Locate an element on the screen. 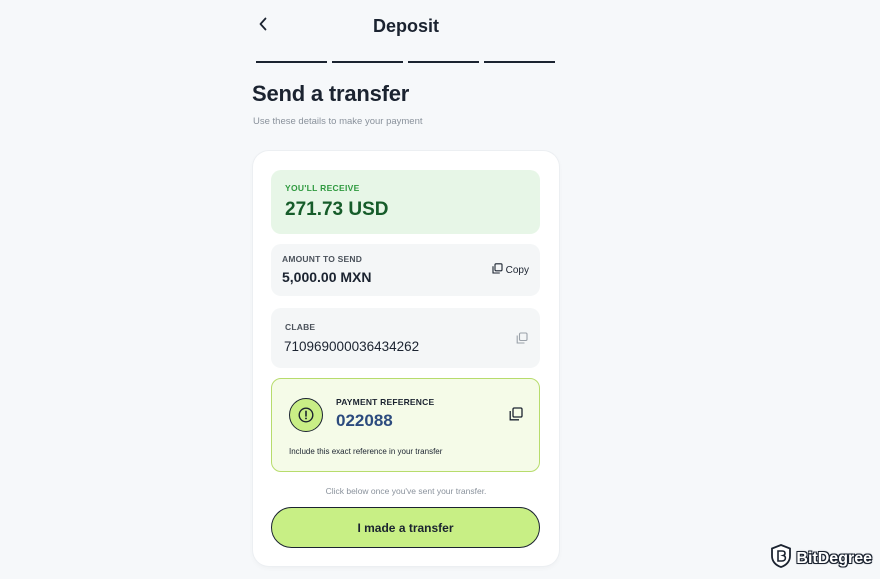 The height and width of the screenshot is (579, 880). step-progress is located at coordinates (405, 62).